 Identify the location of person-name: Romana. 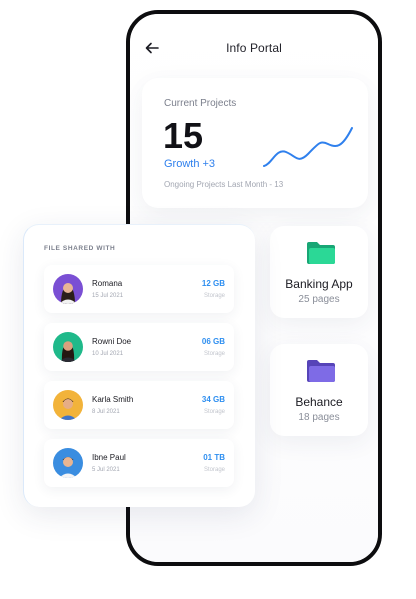
(107, 283).